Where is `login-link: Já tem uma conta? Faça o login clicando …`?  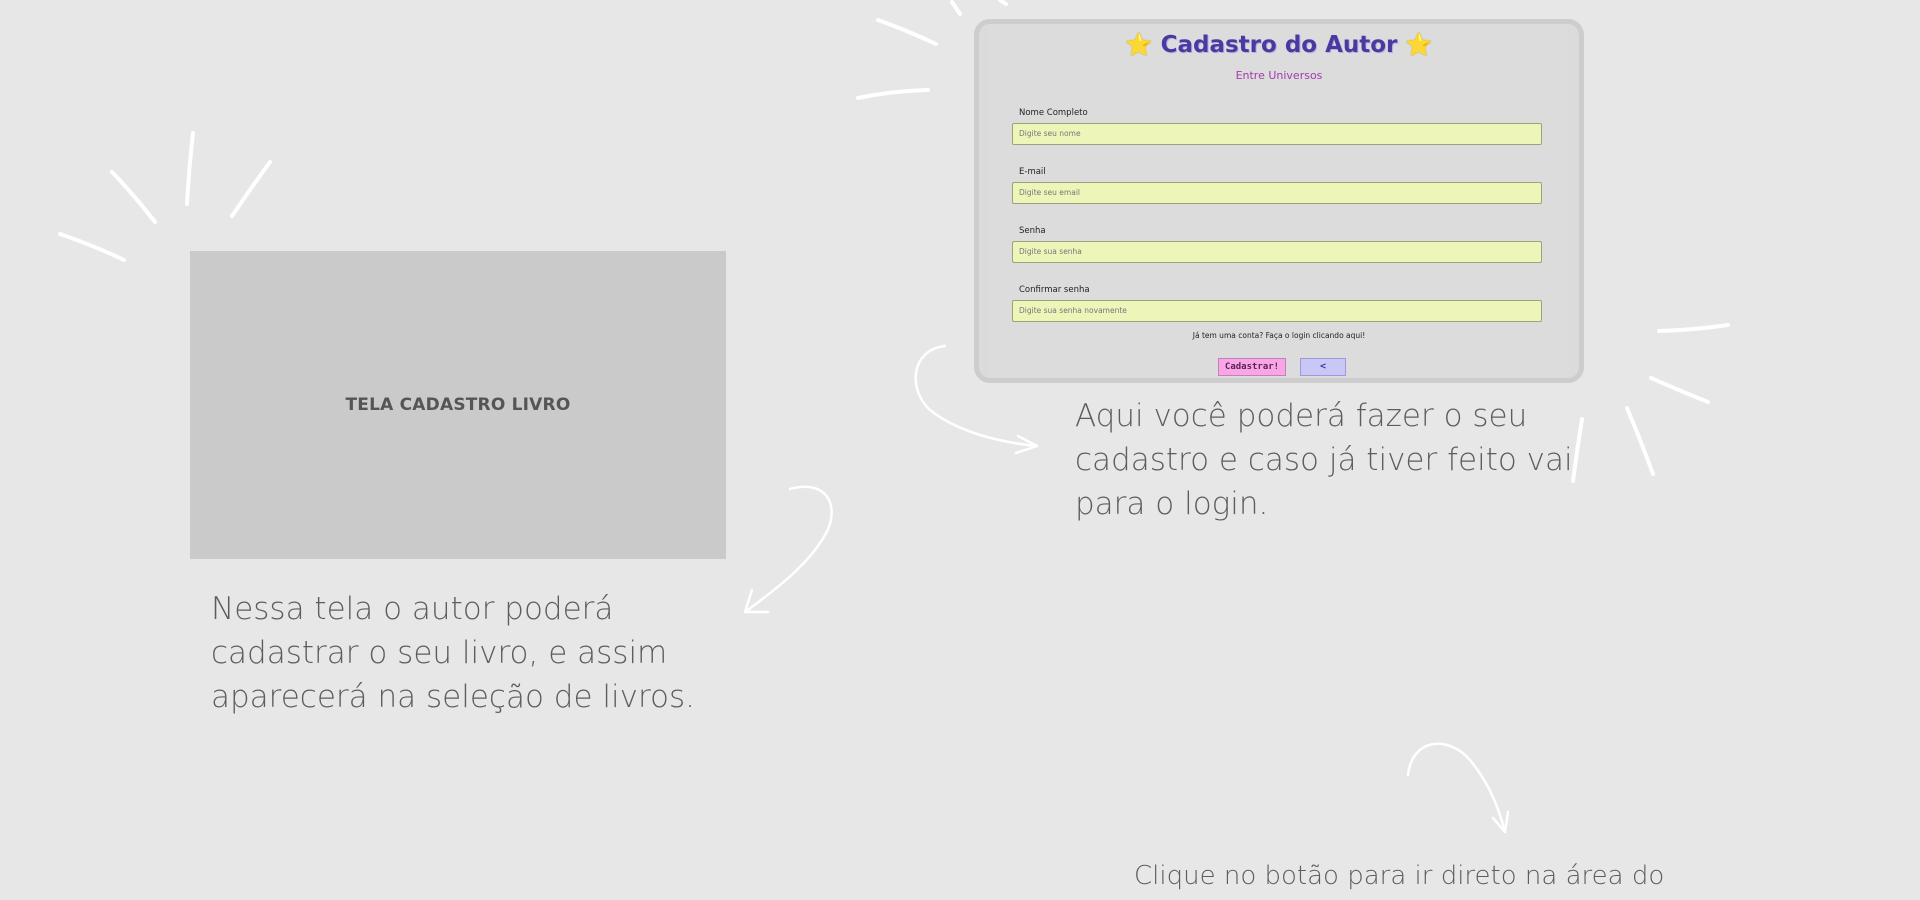 login-link: Já tem uma conta? Faça o login clicando … is located at coordinates (1279, 335).